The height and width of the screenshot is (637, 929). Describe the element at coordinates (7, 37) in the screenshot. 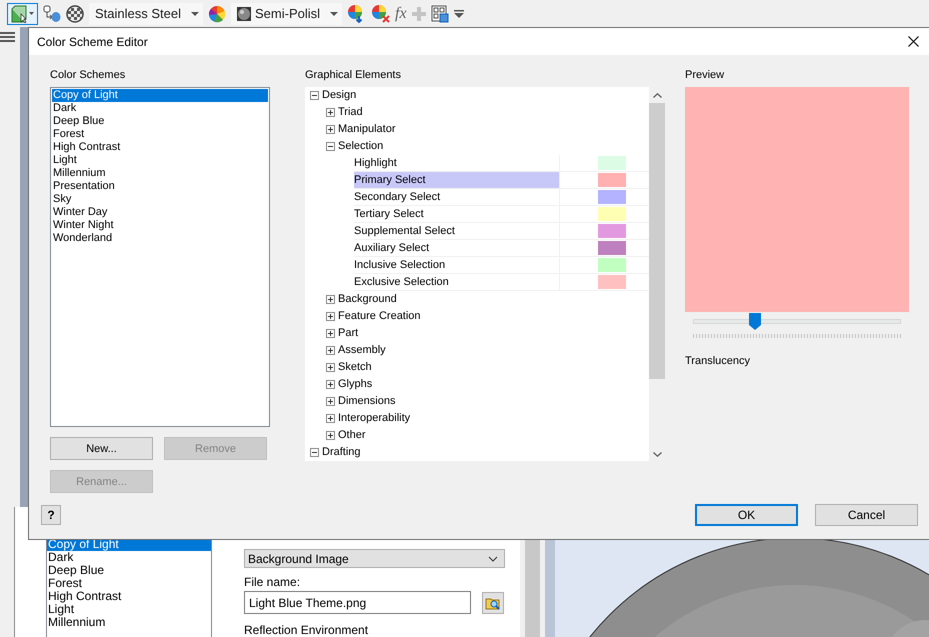

I see `menu-icon` at that location.